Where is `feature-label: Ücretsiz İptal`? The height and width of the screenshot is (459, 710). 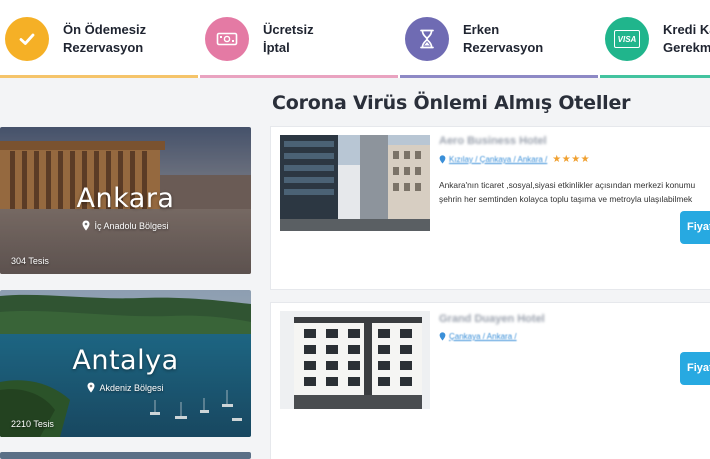
feature-label: Ücretsiz İptal is located at coordinates (288, 38).